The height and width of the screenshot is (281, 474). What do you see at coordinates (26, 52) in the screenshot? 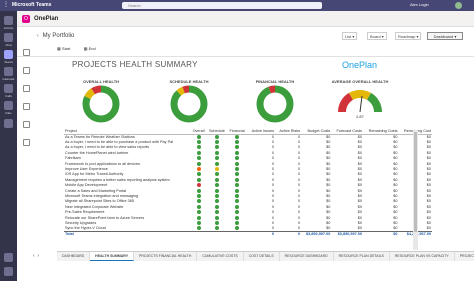
I see `list-icon` at bounding box center [26, 52].